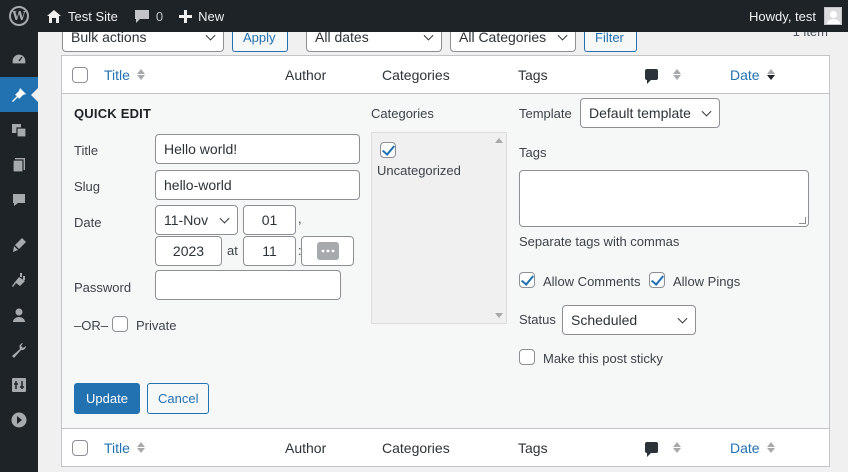 The image size is (848, 472). I want to click on year-input: 2023, so click(188, 251).